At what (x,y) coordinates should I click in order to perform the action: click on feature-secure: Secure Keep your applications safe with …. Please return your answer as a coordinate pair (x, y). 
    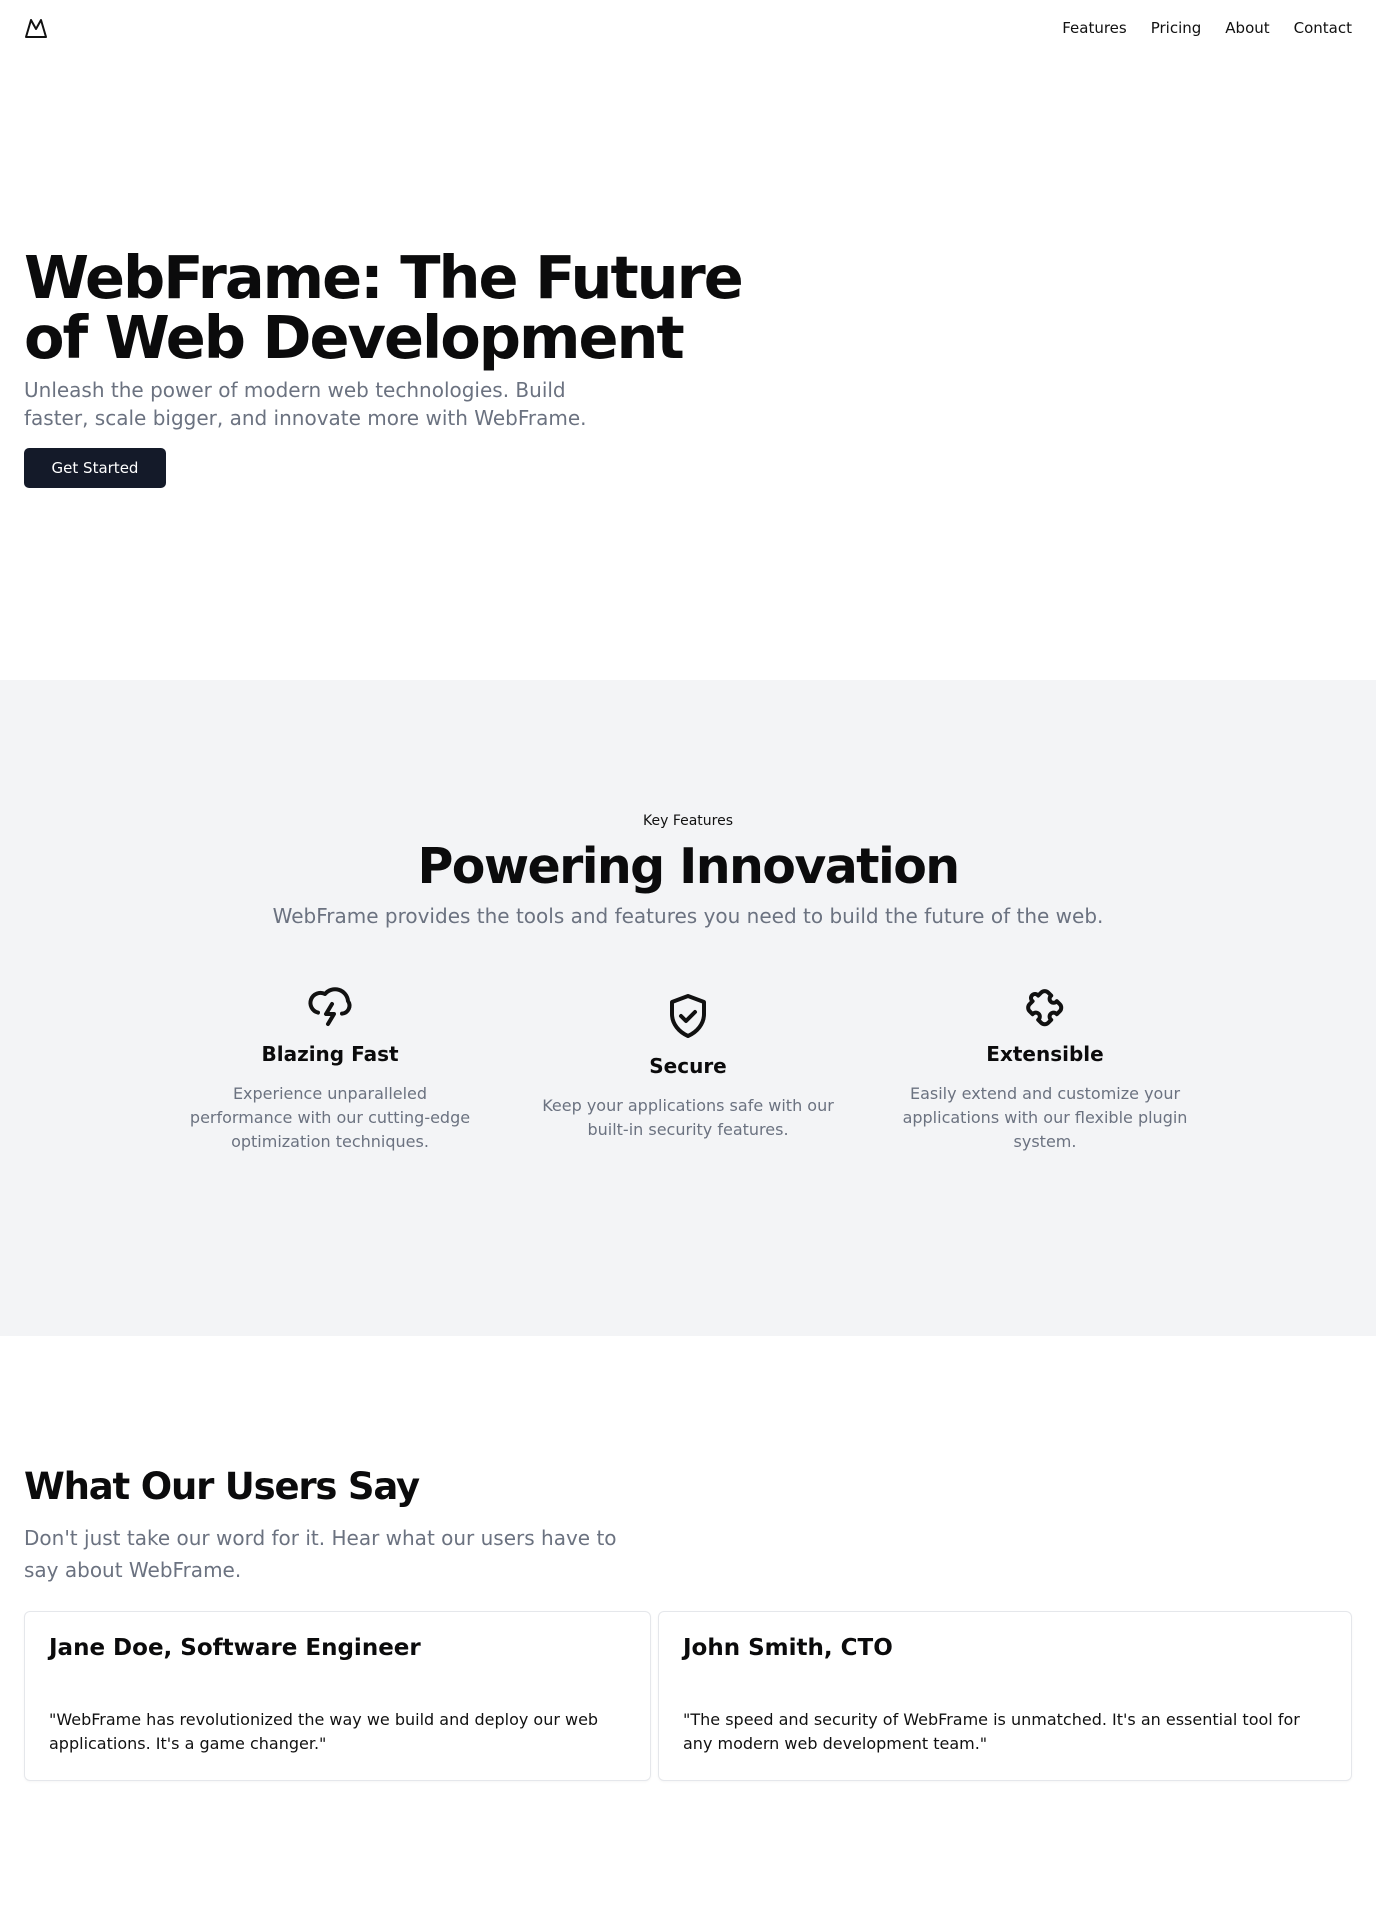
    Looking at the image, I should click on (688, 1067).